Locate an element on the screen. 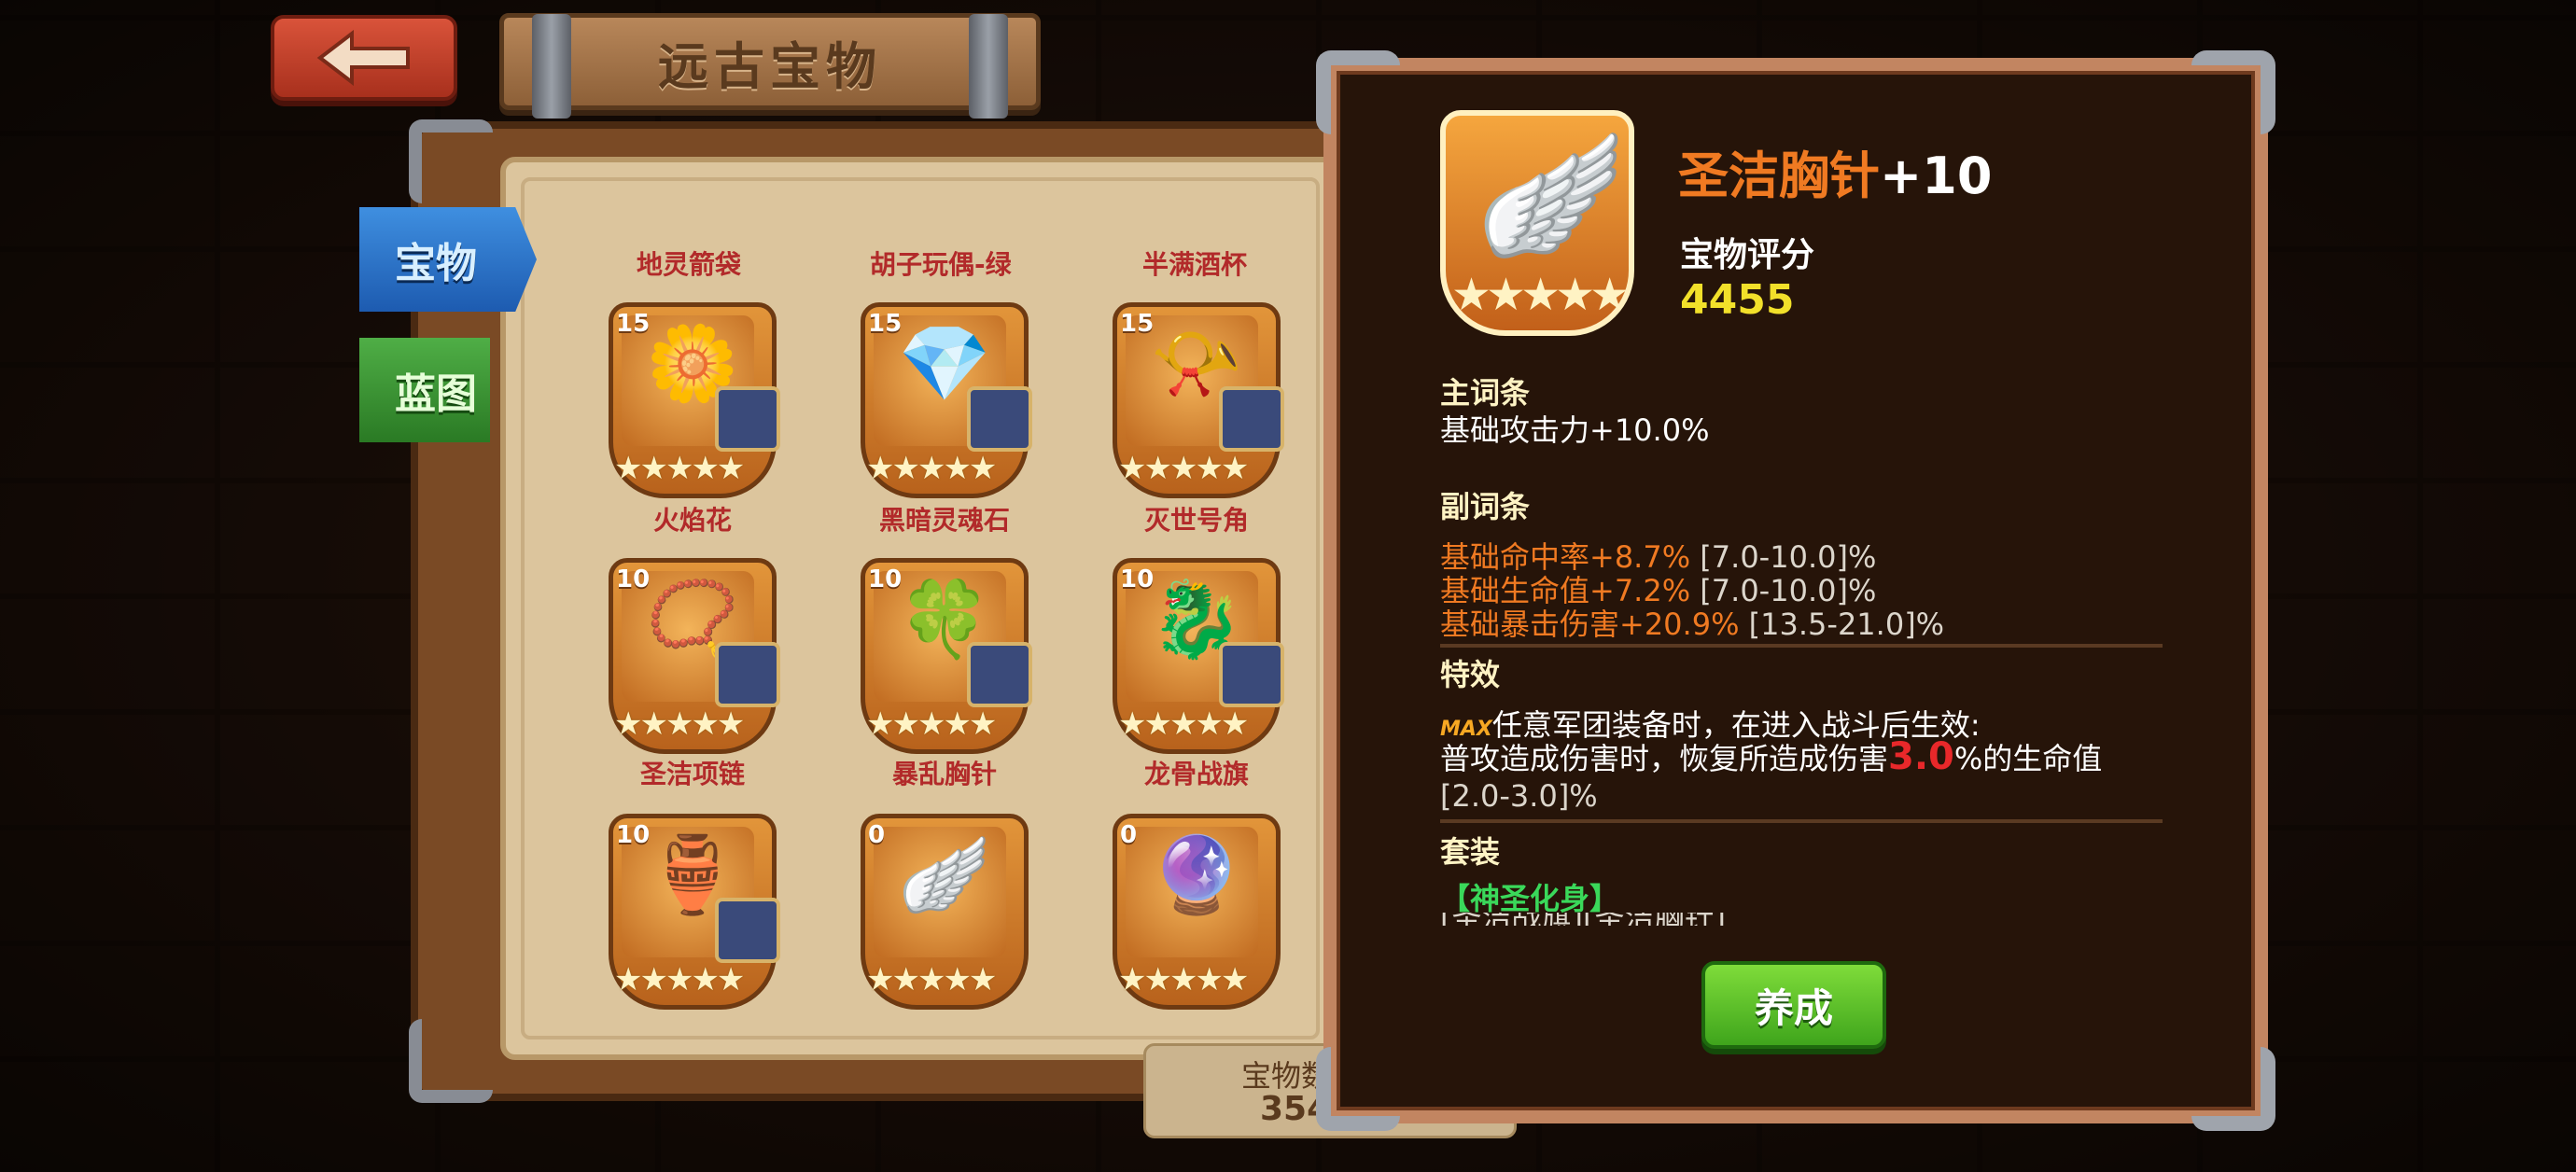 The image size is (2576, 1172). train-button: 养成 is located at coordinates (1793, 1005).